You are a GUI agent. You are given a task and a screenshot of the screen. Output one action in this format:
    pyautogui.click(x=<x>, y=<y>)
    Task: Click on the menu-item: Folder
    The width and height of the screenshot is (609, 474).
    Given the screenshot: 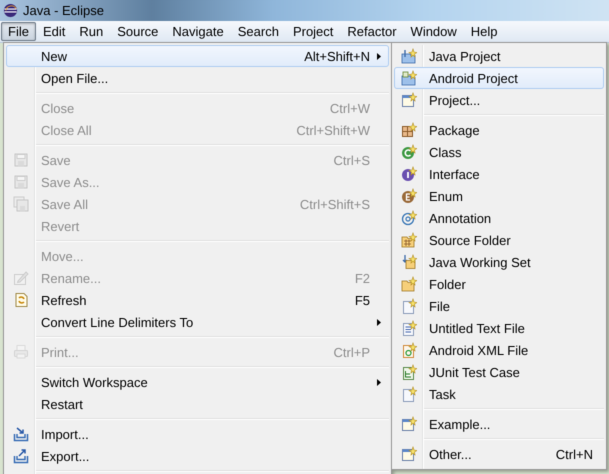 What is the action you would take?
    pyautogui.click(x=499, y=284)
    